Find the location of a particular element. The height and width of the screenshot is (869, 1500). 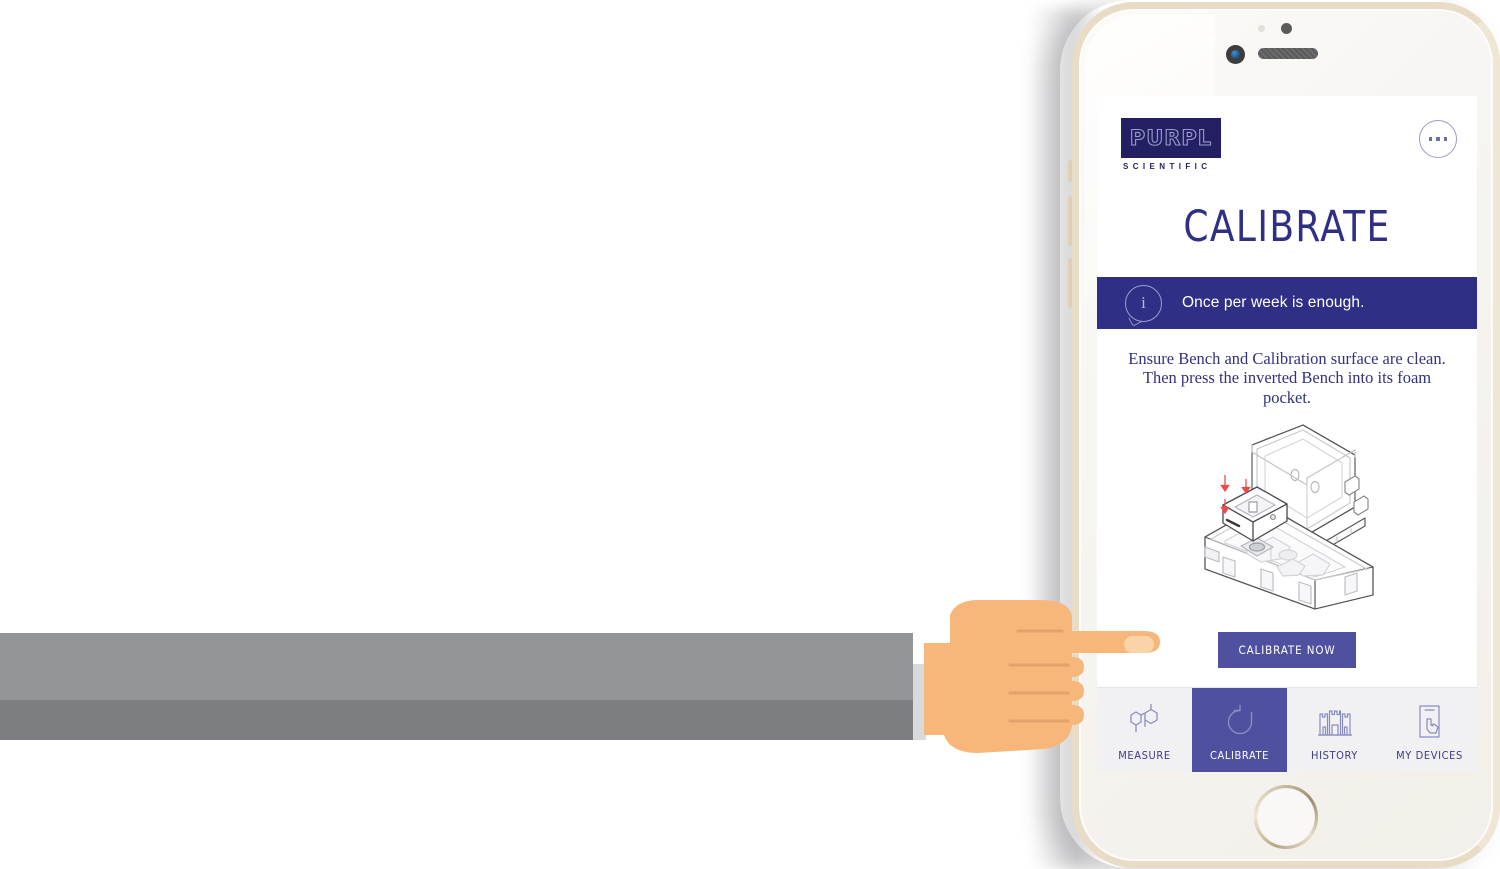

phone-volume-down-button is located at coordinates (1071, 283).